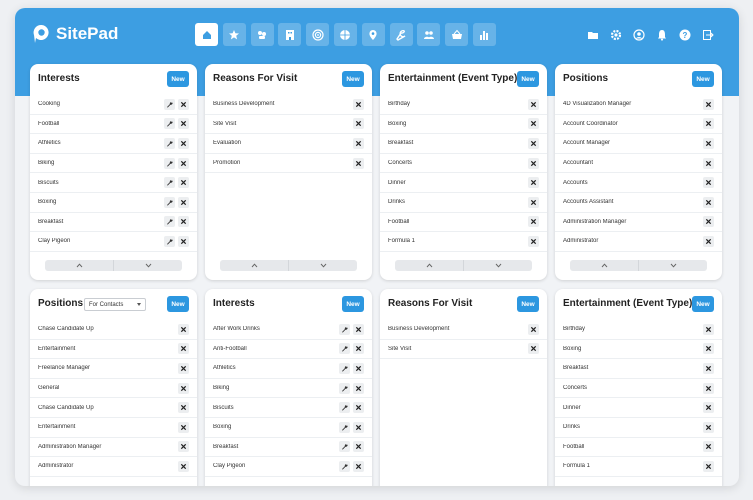 The width and height of the screenshot is (753, 500). What do you see at coordinates (615, 34) in the screenshot?
I see `gear-button` at bounding box center [615, 34].